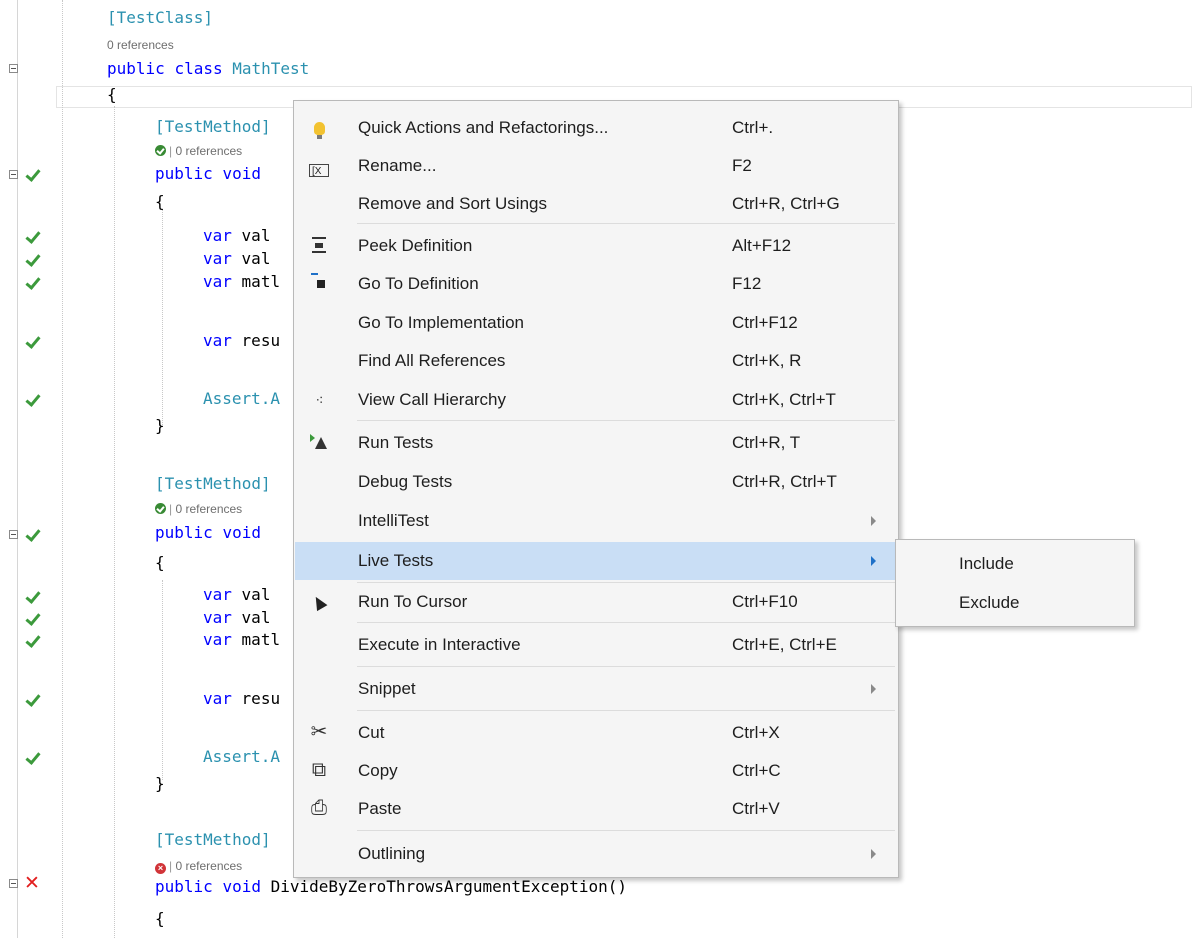 The height and width of the screenshot is (938, 1192). What do you see at coordinates (160, 17) in the screenshot?
I see `code-line: [TestClass]` at bounding box center [160, 17].